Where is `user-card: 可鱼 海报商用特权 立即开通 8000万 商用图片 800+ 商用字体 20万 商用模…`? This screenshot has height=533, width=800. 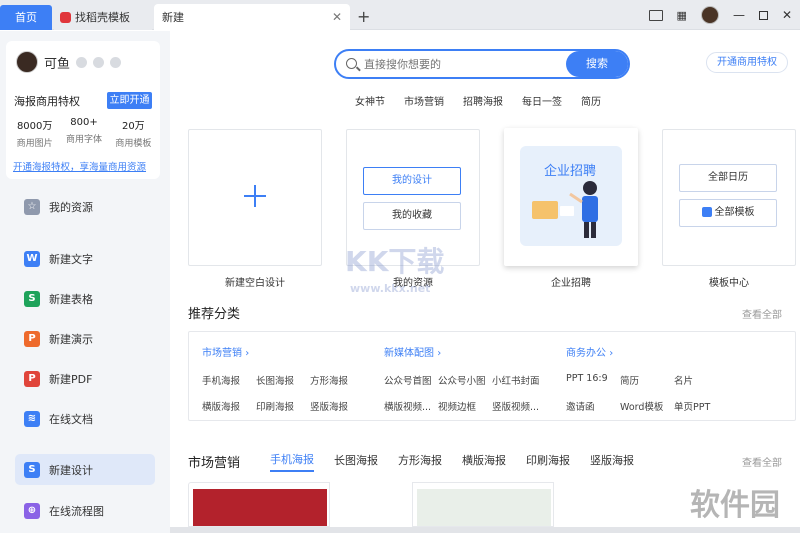 user-card: 可鱼 海报商用特权 立即开通 8000万 商用图片 800+ 商用字体 20万 商用模… is located at coordinates (83, 110).